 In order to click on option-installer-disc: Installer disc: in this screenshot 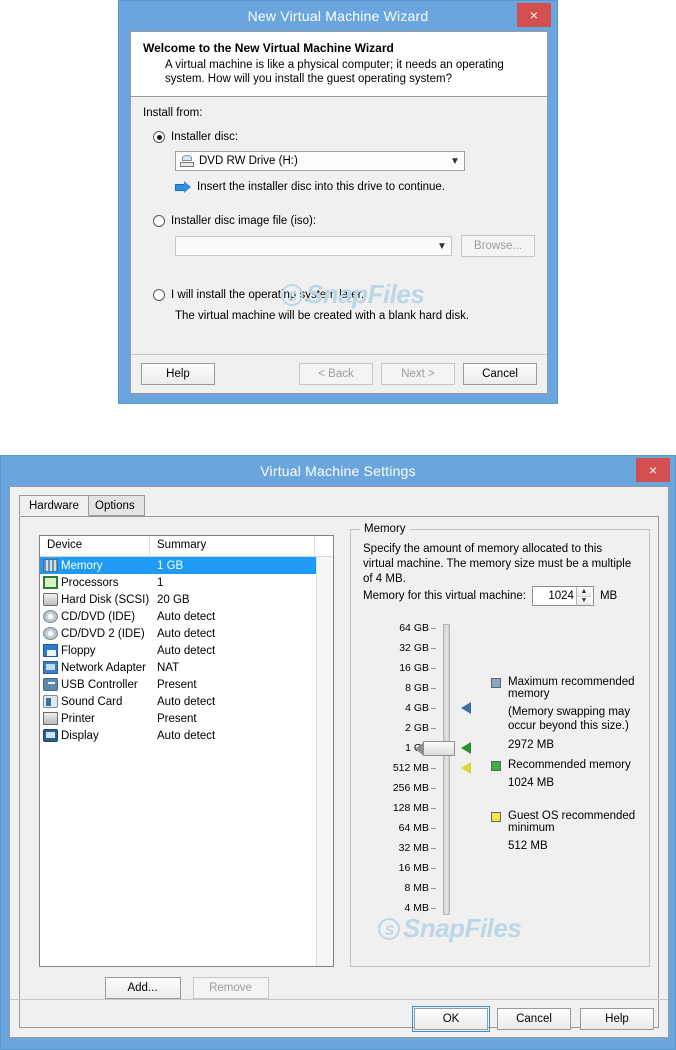, I will do `click(344, 137)`.